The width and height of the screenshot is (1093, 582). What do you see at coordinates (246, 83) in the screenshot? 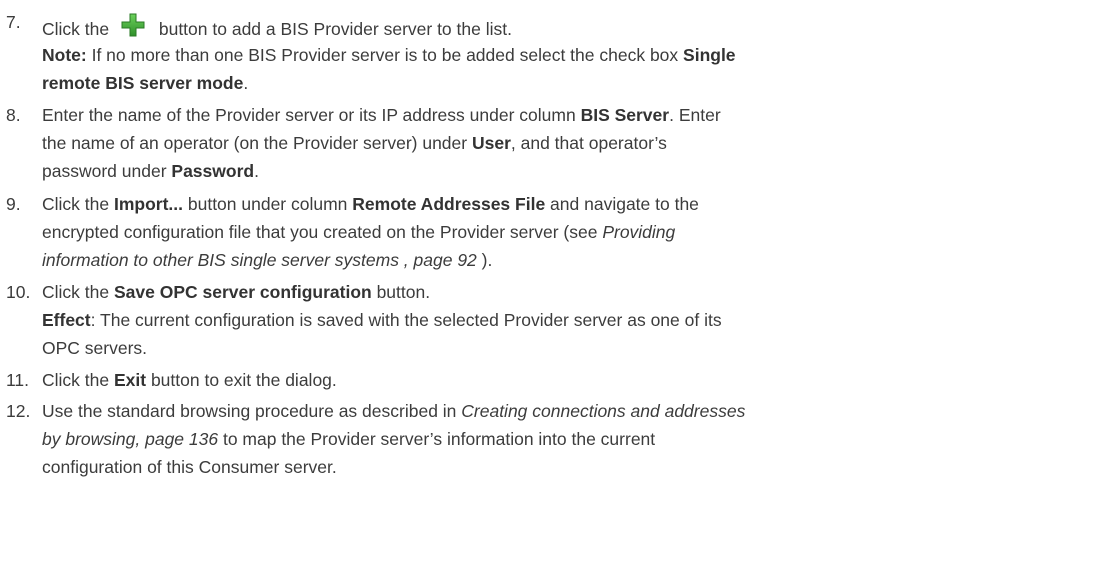
I see `note-text: .` at bounding box center [246, 83].